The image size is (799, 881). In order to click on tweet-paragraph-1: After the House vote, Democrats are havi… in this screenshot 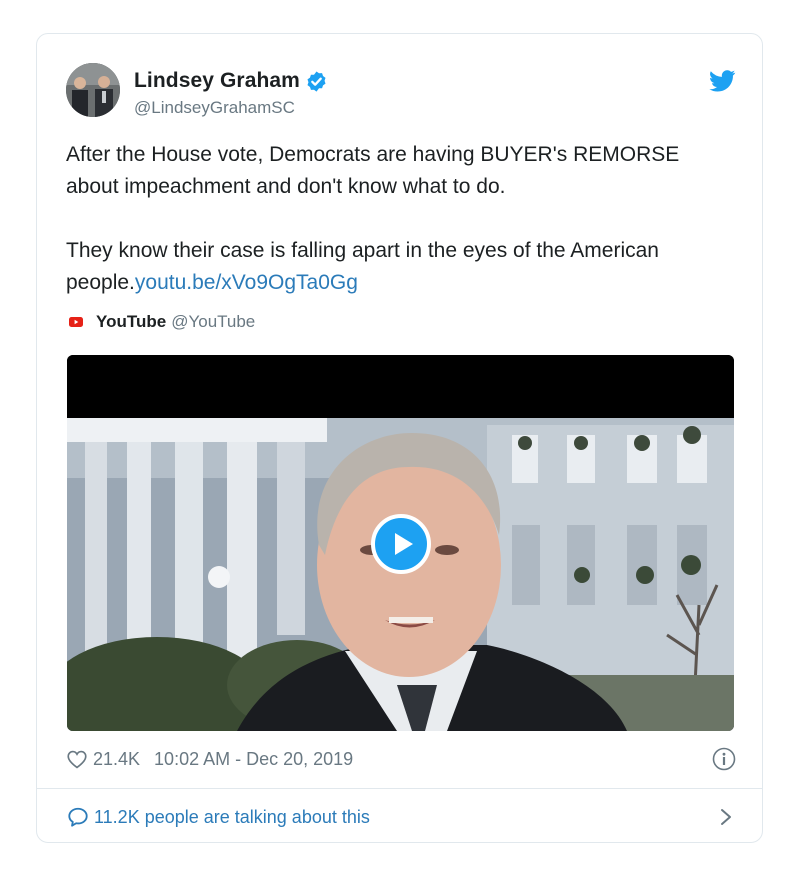, I will do `click(373, 170)`.